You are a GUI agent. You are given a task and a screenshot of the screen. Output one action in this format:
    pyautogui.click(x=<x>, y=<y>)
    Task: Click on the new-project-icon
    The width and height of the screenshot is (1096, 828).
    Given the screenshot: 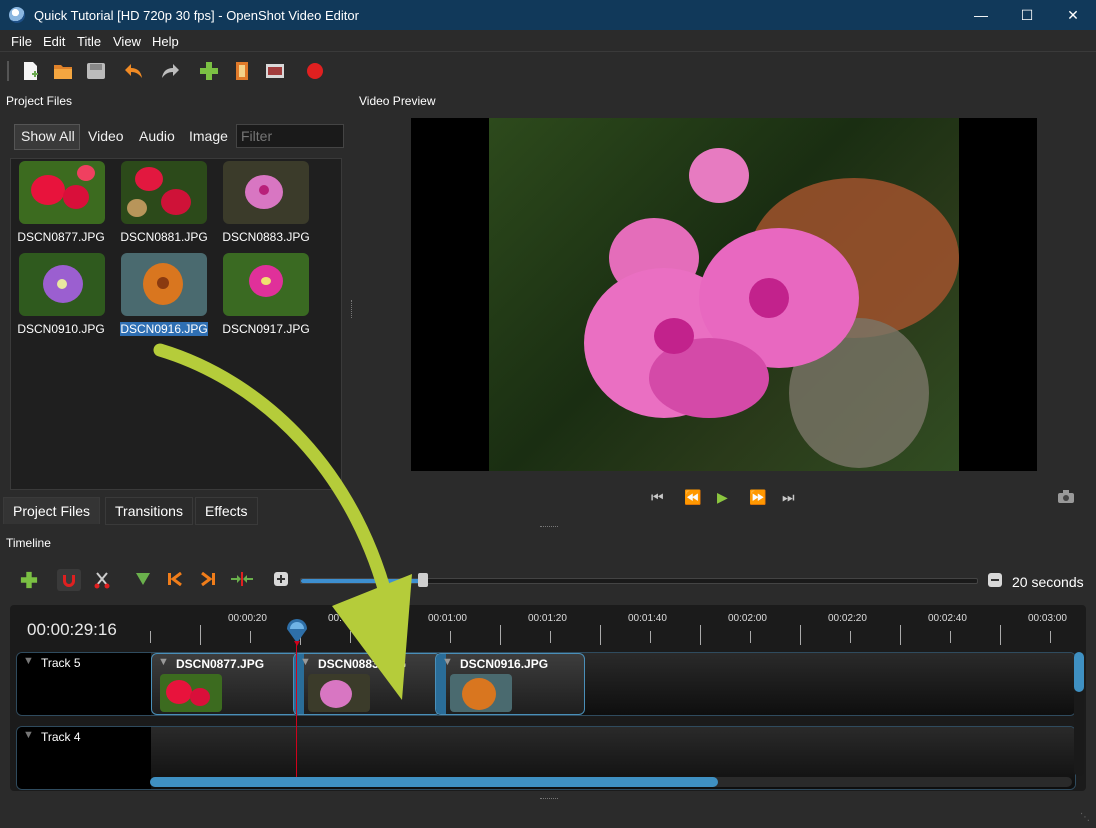 What is the action you would take?
    pyautogui.click(x=30, y=71)
    